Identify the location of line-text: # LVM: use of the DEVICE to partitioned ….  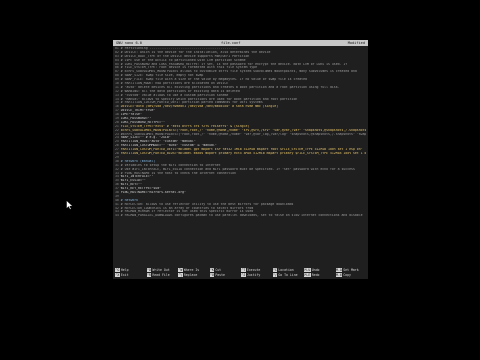
(183, 60).